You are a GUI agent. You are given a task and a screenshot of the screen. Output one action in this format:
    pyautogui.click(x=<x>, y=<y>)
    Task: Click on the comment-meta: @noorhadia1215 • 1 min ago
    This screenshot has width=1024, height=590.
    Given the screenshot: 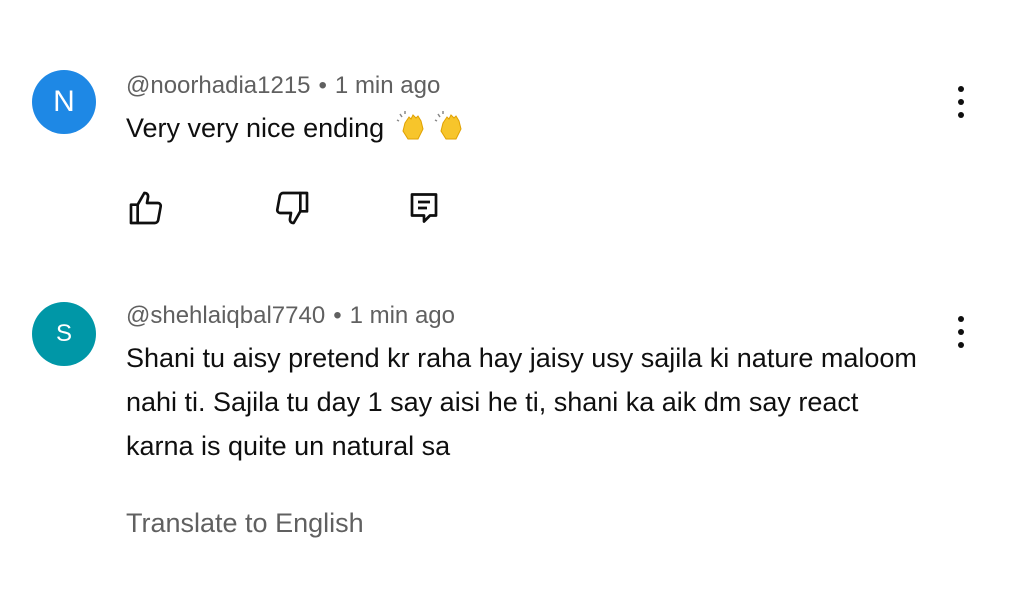 What is the action you would take?
    pyautogui.click(x=283, y=86)
    